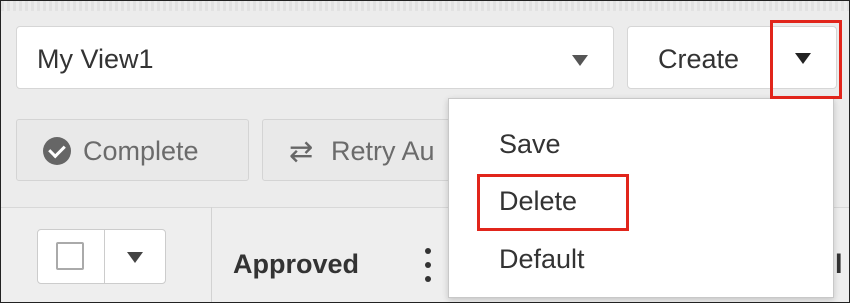 This screenshot has height=303, width=850. What do you see at coordinates (296, 264) in the screenshot?
I see `column-header-approved: Approved` at bounding box center [296, 264].